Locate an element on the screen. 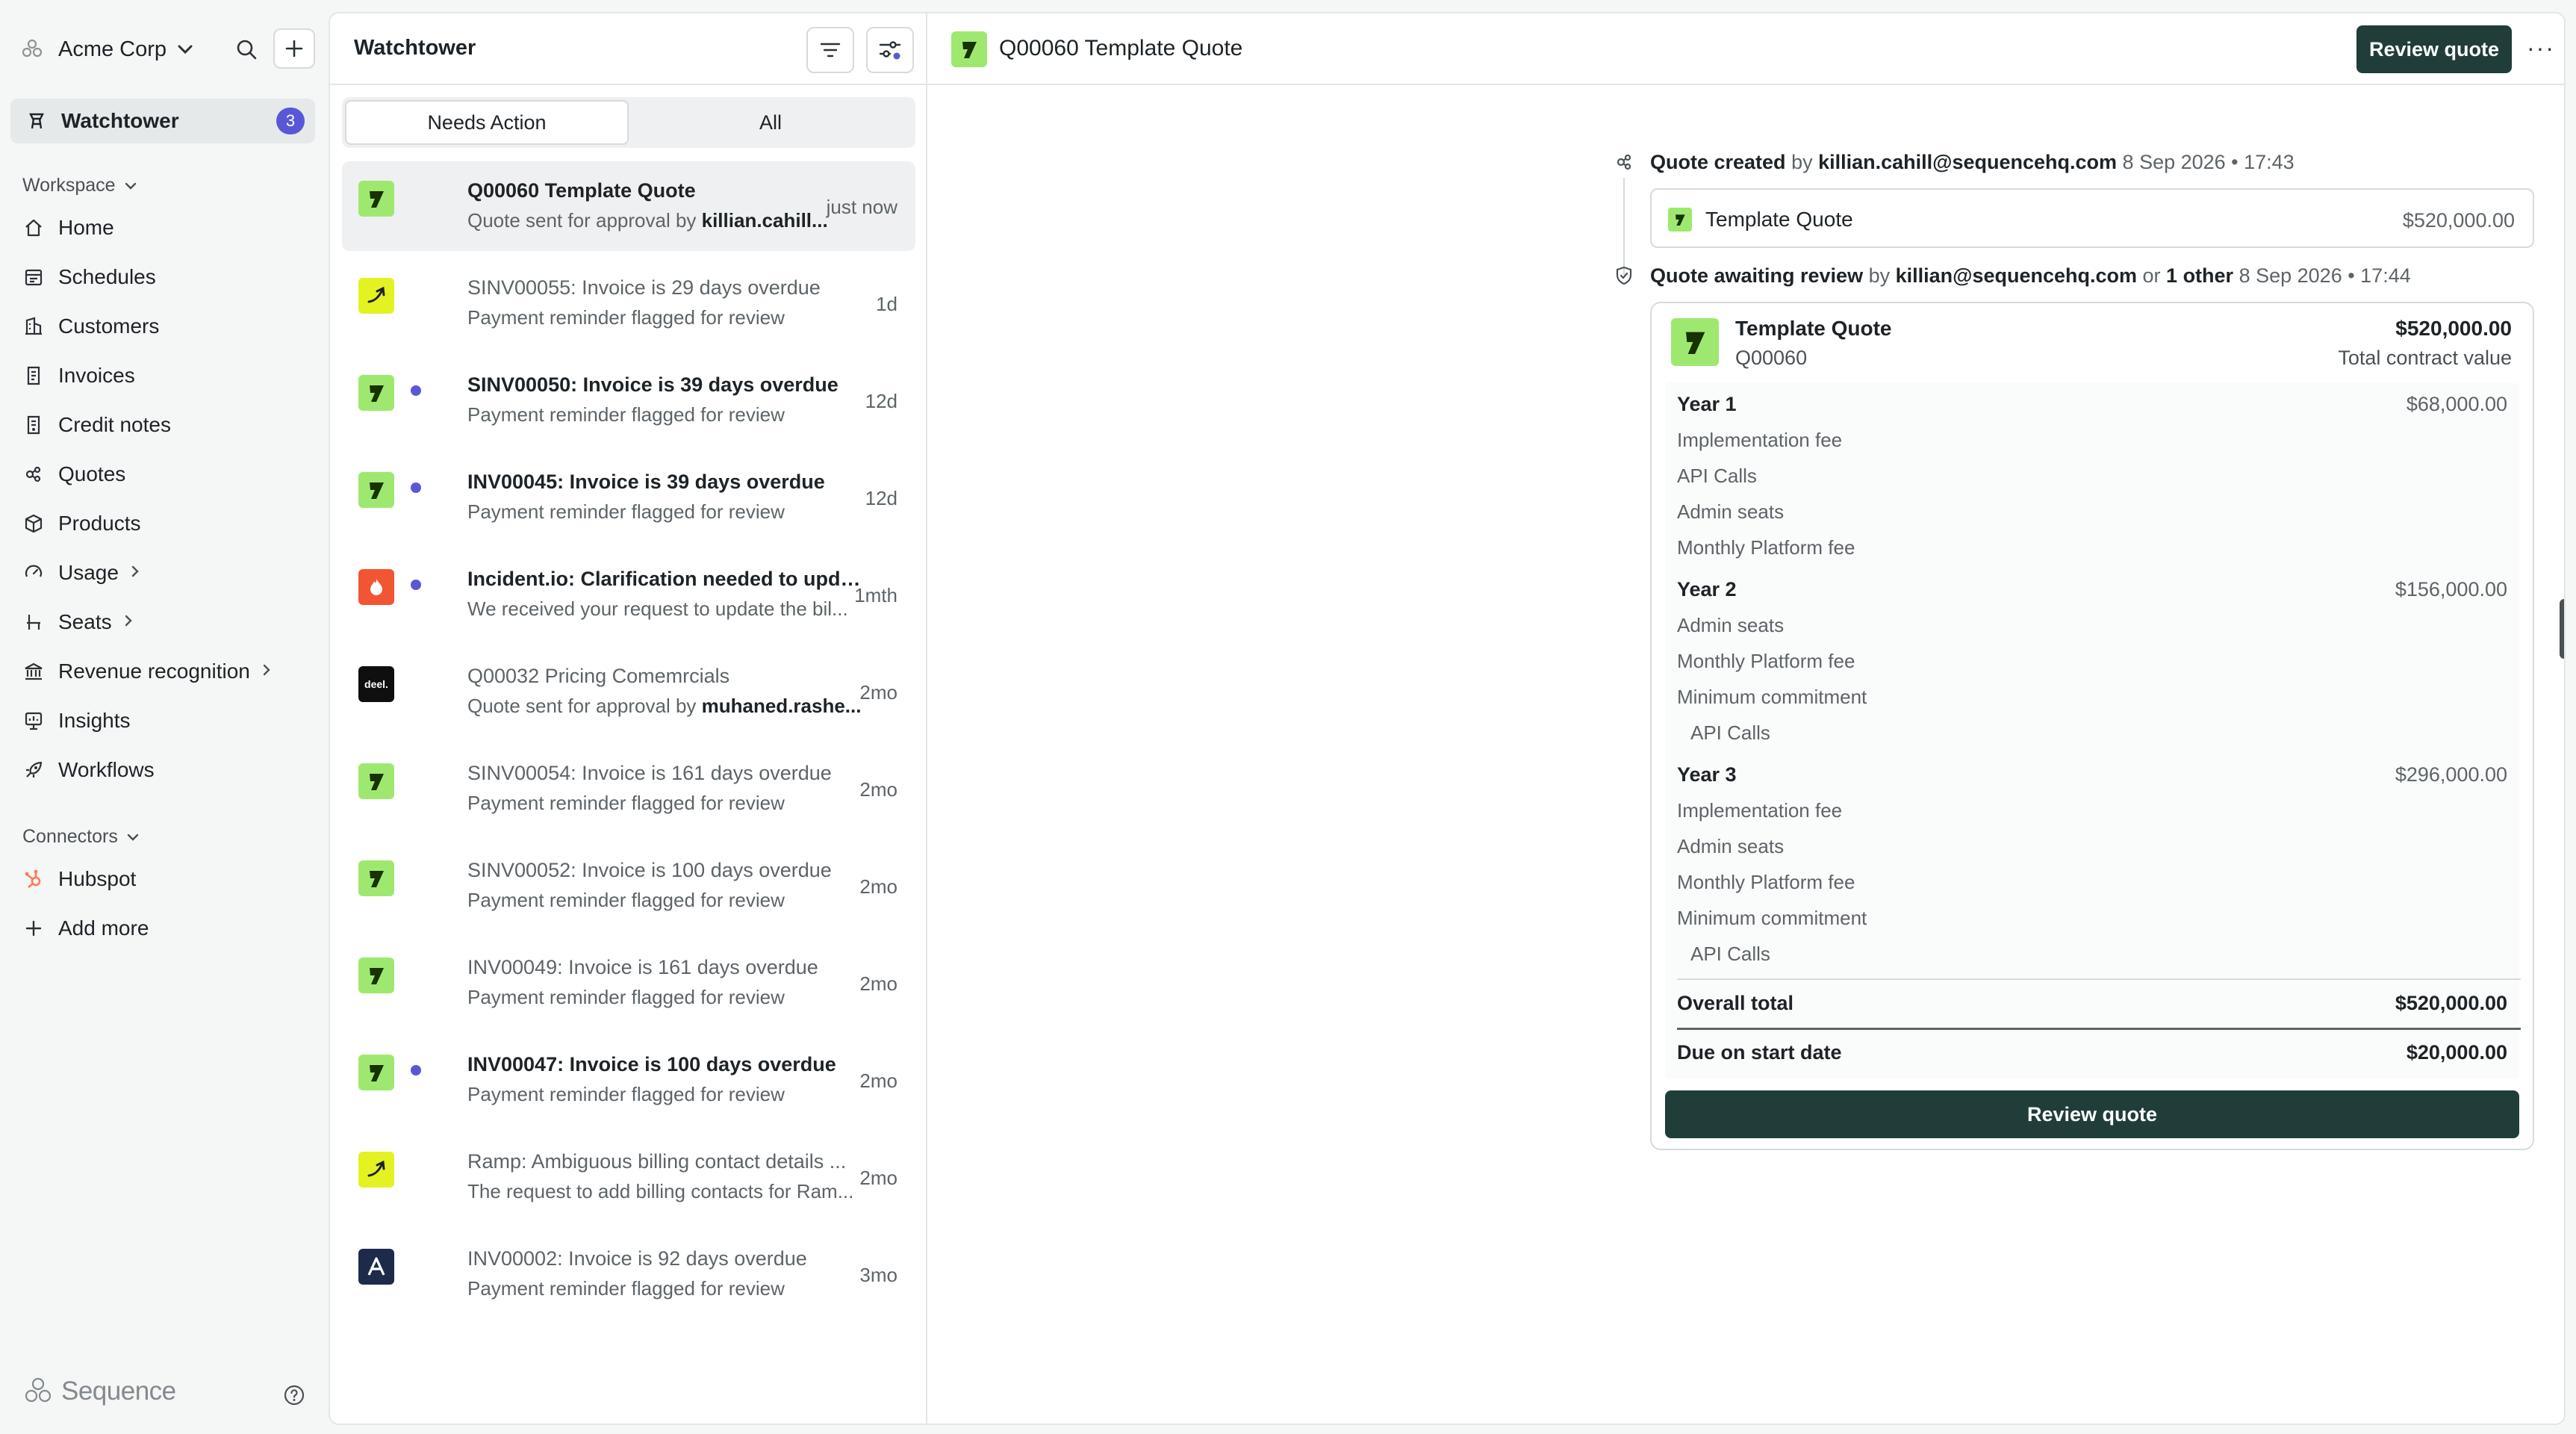 The height and width of the screenshot is (1434, 2576). sidebar-item-schedules: Schedules is located at coordinates (89, 277).